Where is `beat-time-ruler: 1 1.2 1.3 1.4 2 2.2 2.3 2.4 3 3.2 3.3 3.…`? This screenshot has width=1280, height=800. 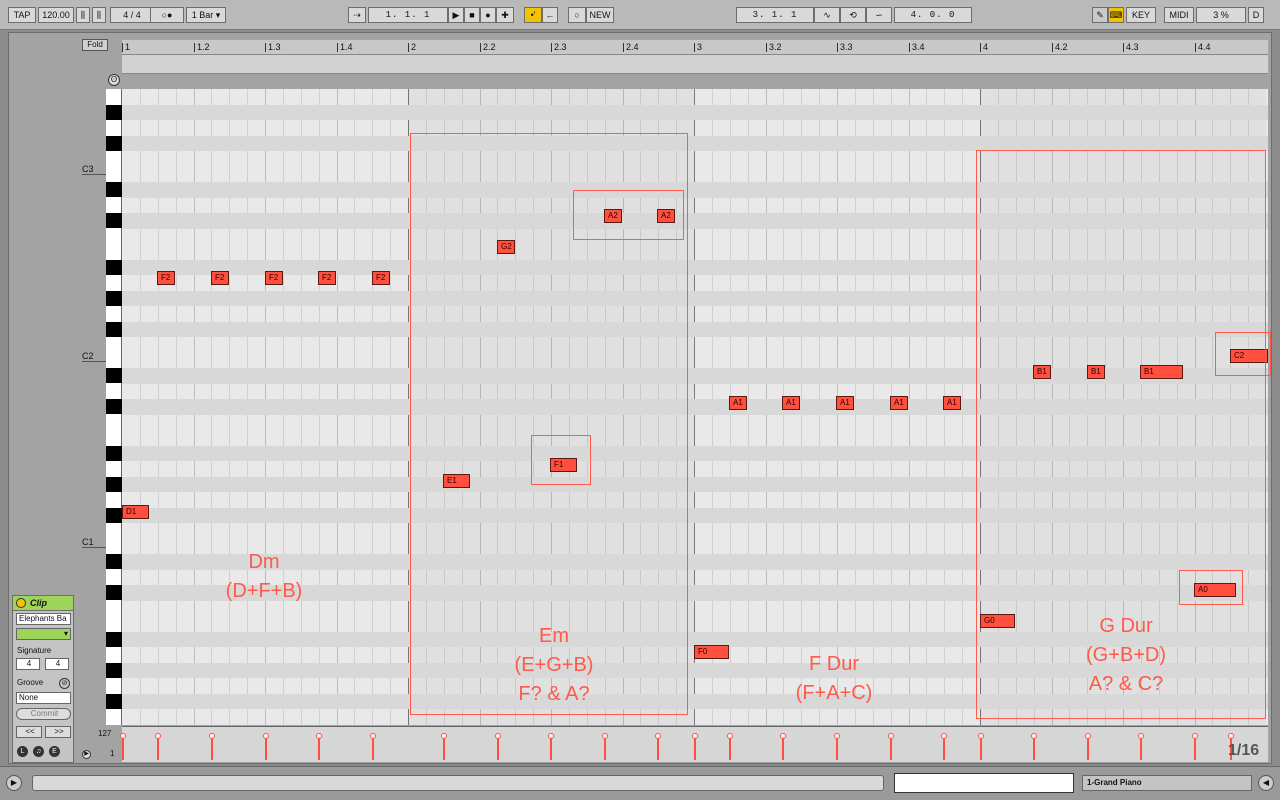 beat-time-ruler: 1 1.2 1.3 1.4 2 2.2 2.3 2.4 3 3.2 3.3 3.… is located at coordinates (695, 47).